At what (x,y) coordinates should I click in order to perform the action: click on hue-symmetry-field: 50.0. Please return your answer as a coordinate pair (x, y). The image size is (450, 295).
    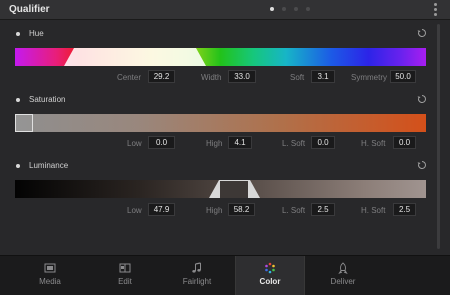
    Looking at the image, I should click on (403, 76).